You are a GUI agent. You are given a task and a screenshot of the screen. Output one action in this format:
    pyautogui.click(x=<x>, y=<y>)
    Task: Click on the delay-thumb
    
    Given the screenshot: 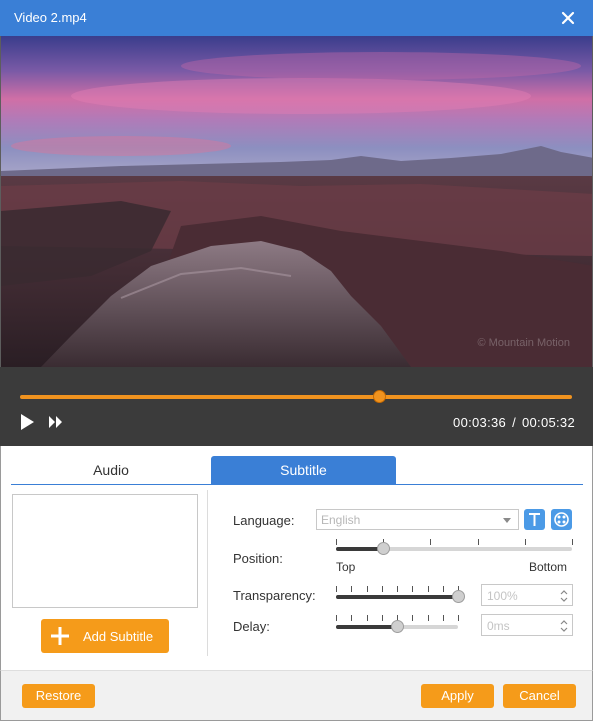 What is the action you would take?
    pyautogui.click(x=397, y=626)
    